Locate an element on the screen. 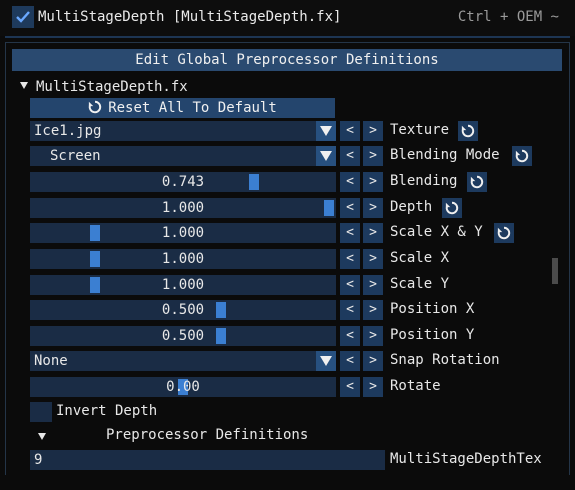 This screenshot has width=575, height=490. invert-depth-label: Invert Depth is located at coordinates (107, 411).